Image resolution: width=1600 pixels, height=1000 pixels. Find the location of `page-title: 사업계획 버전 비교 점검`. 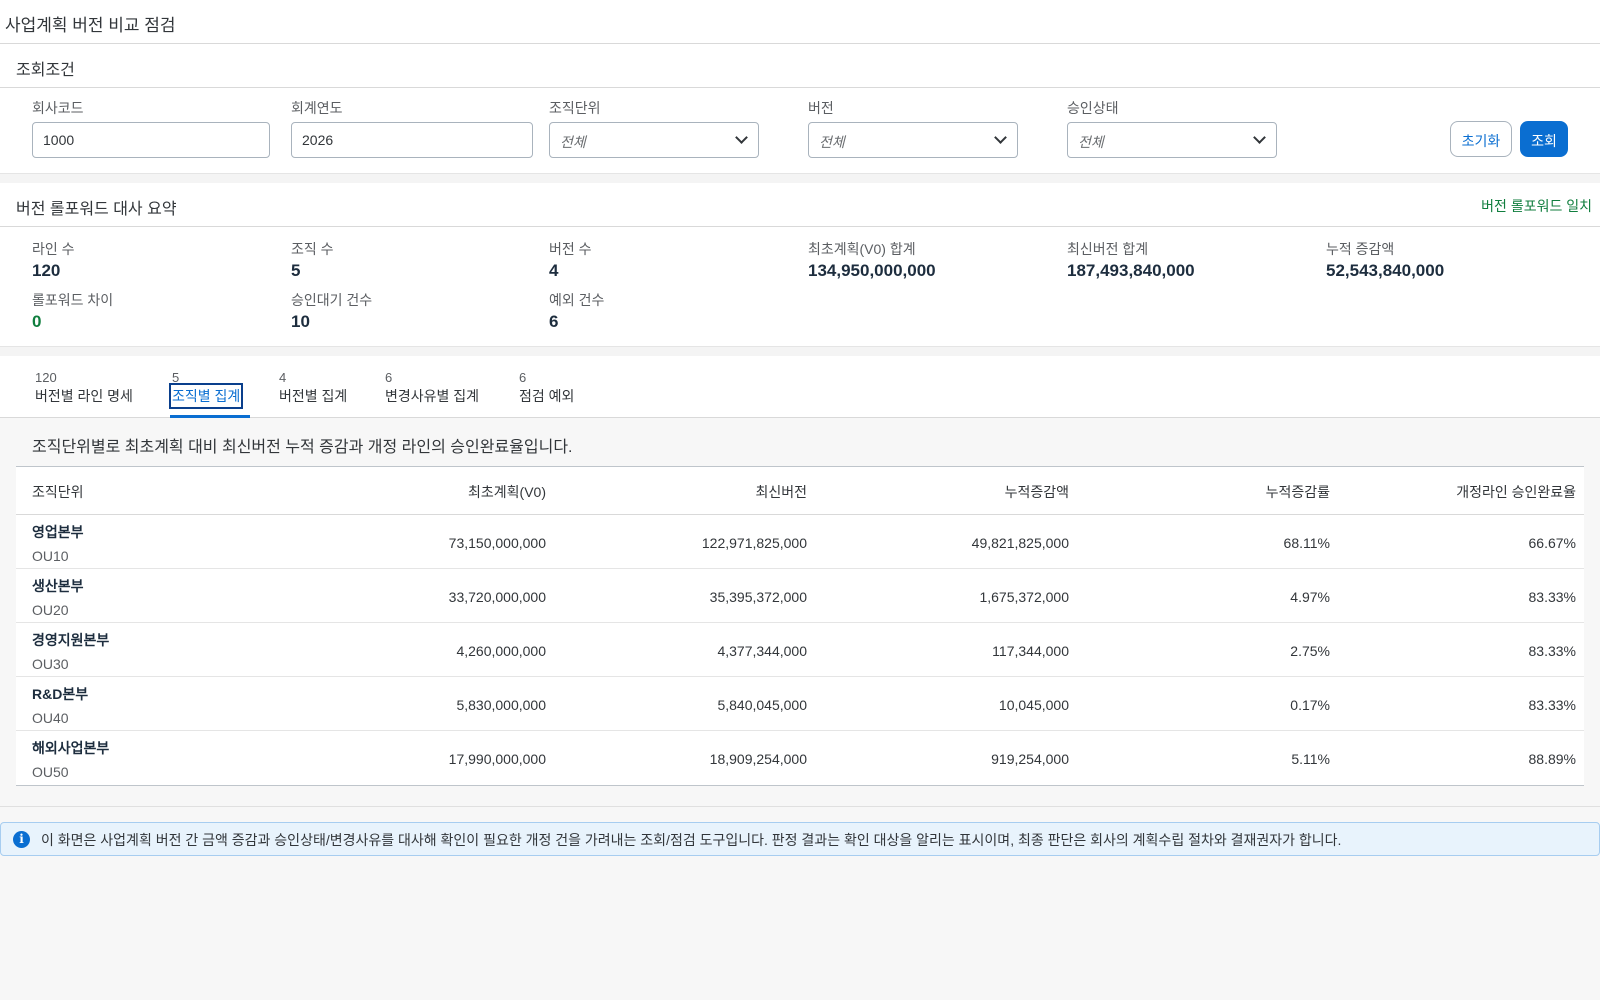

page-title: 사업계획 버전 비교 점검 is located at coordinates (90, 25).